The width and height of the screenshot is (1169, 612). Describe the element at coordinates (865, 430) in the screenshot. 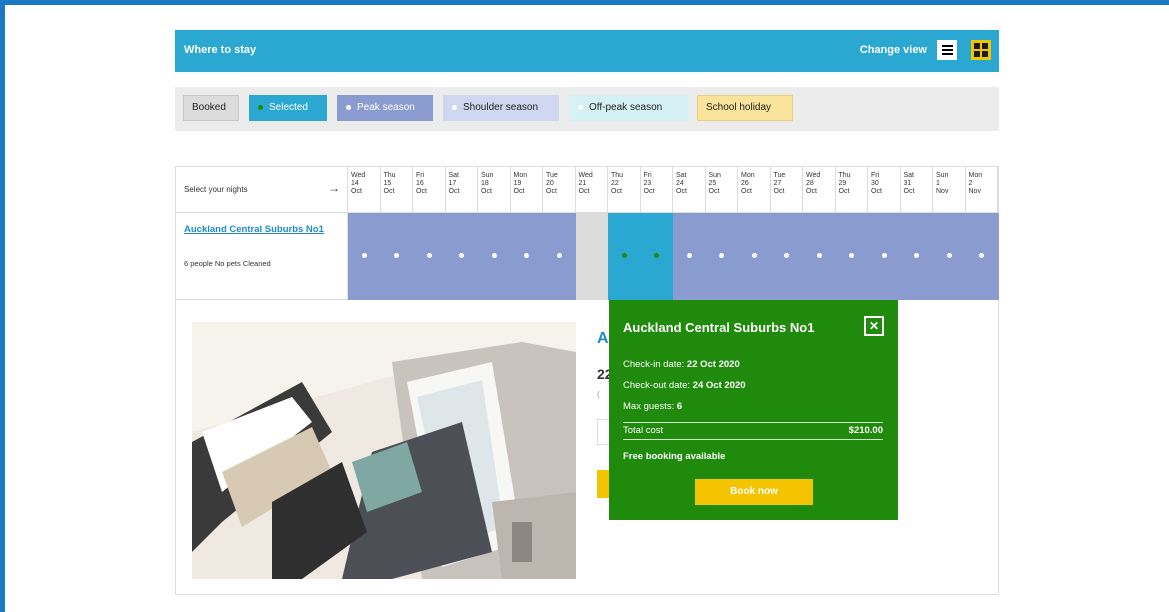

I see `total-value: $210.00` at that location.